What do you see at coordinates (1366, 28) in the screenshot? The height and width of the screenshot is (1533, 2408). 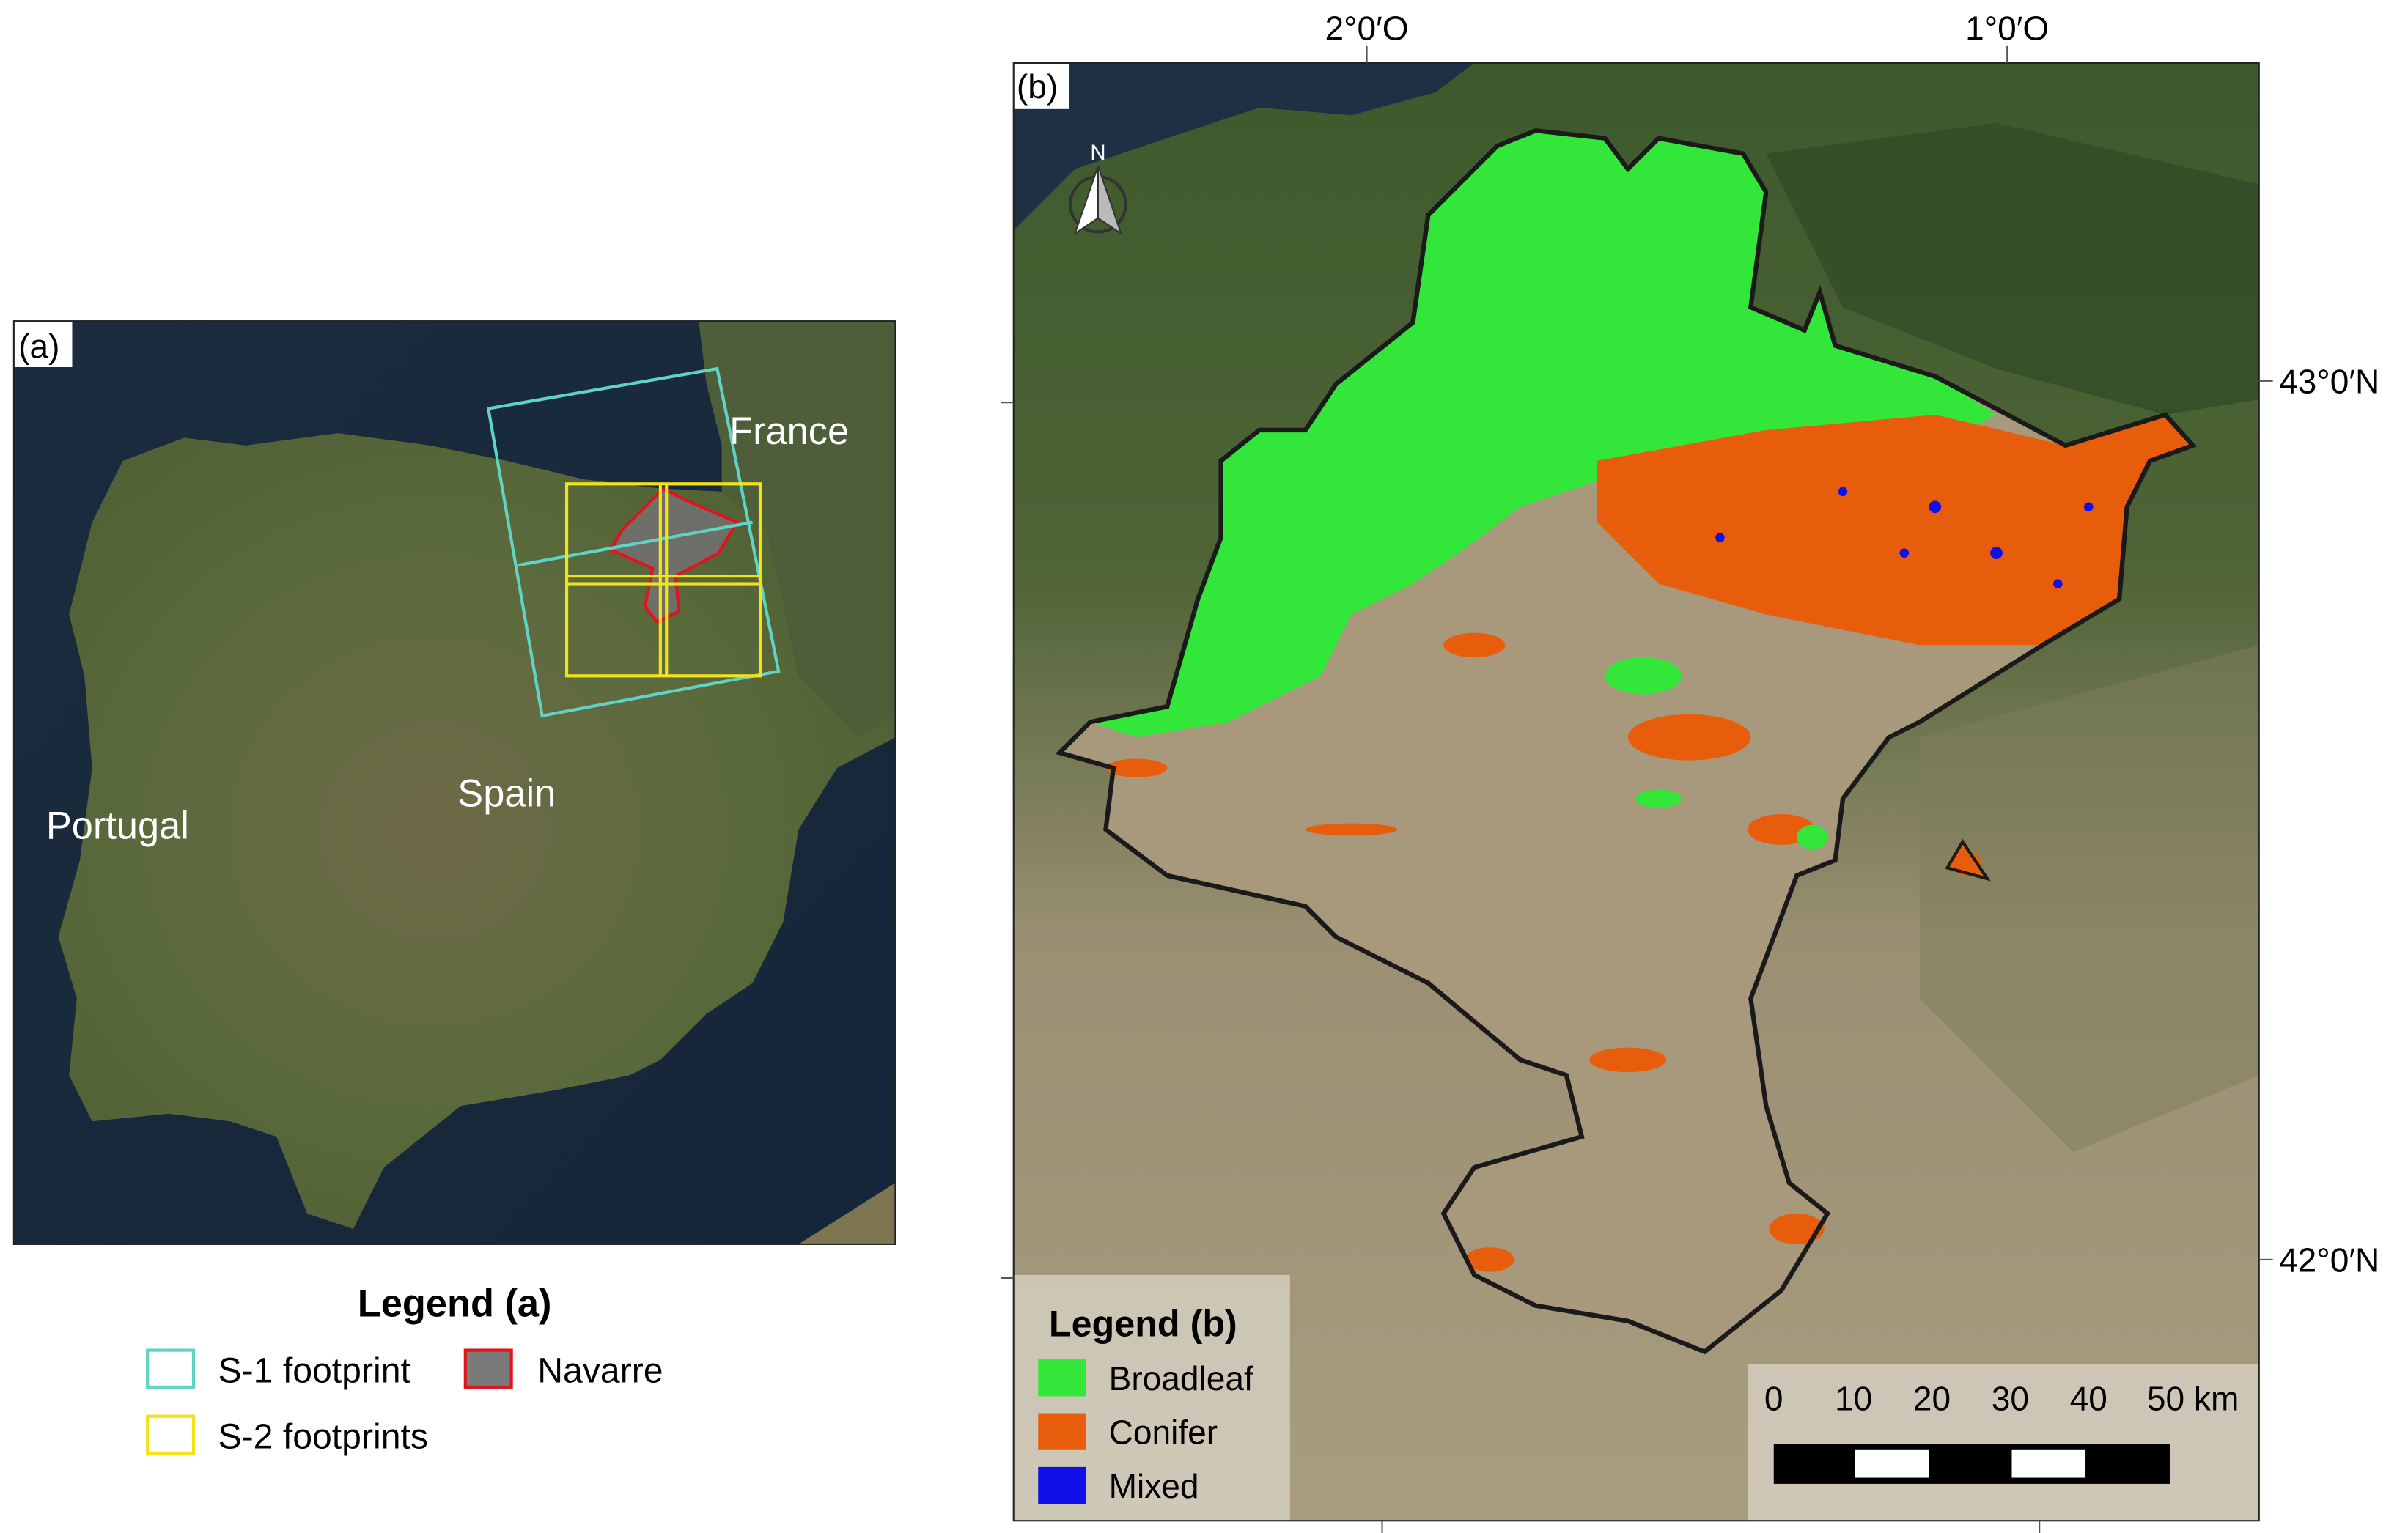 I see `longitude-label-2w: 2°0′O` at bounding box center [1366, 28].